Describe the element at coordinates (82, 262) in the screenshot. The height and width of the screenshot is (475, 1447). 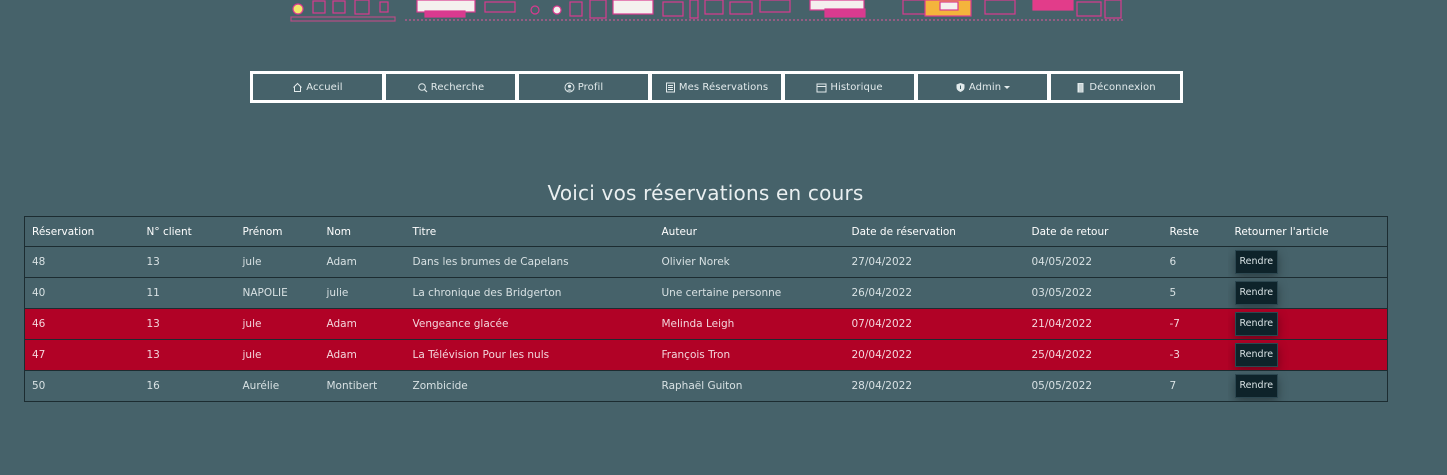
I see `cell-reservation: 48` at that location.